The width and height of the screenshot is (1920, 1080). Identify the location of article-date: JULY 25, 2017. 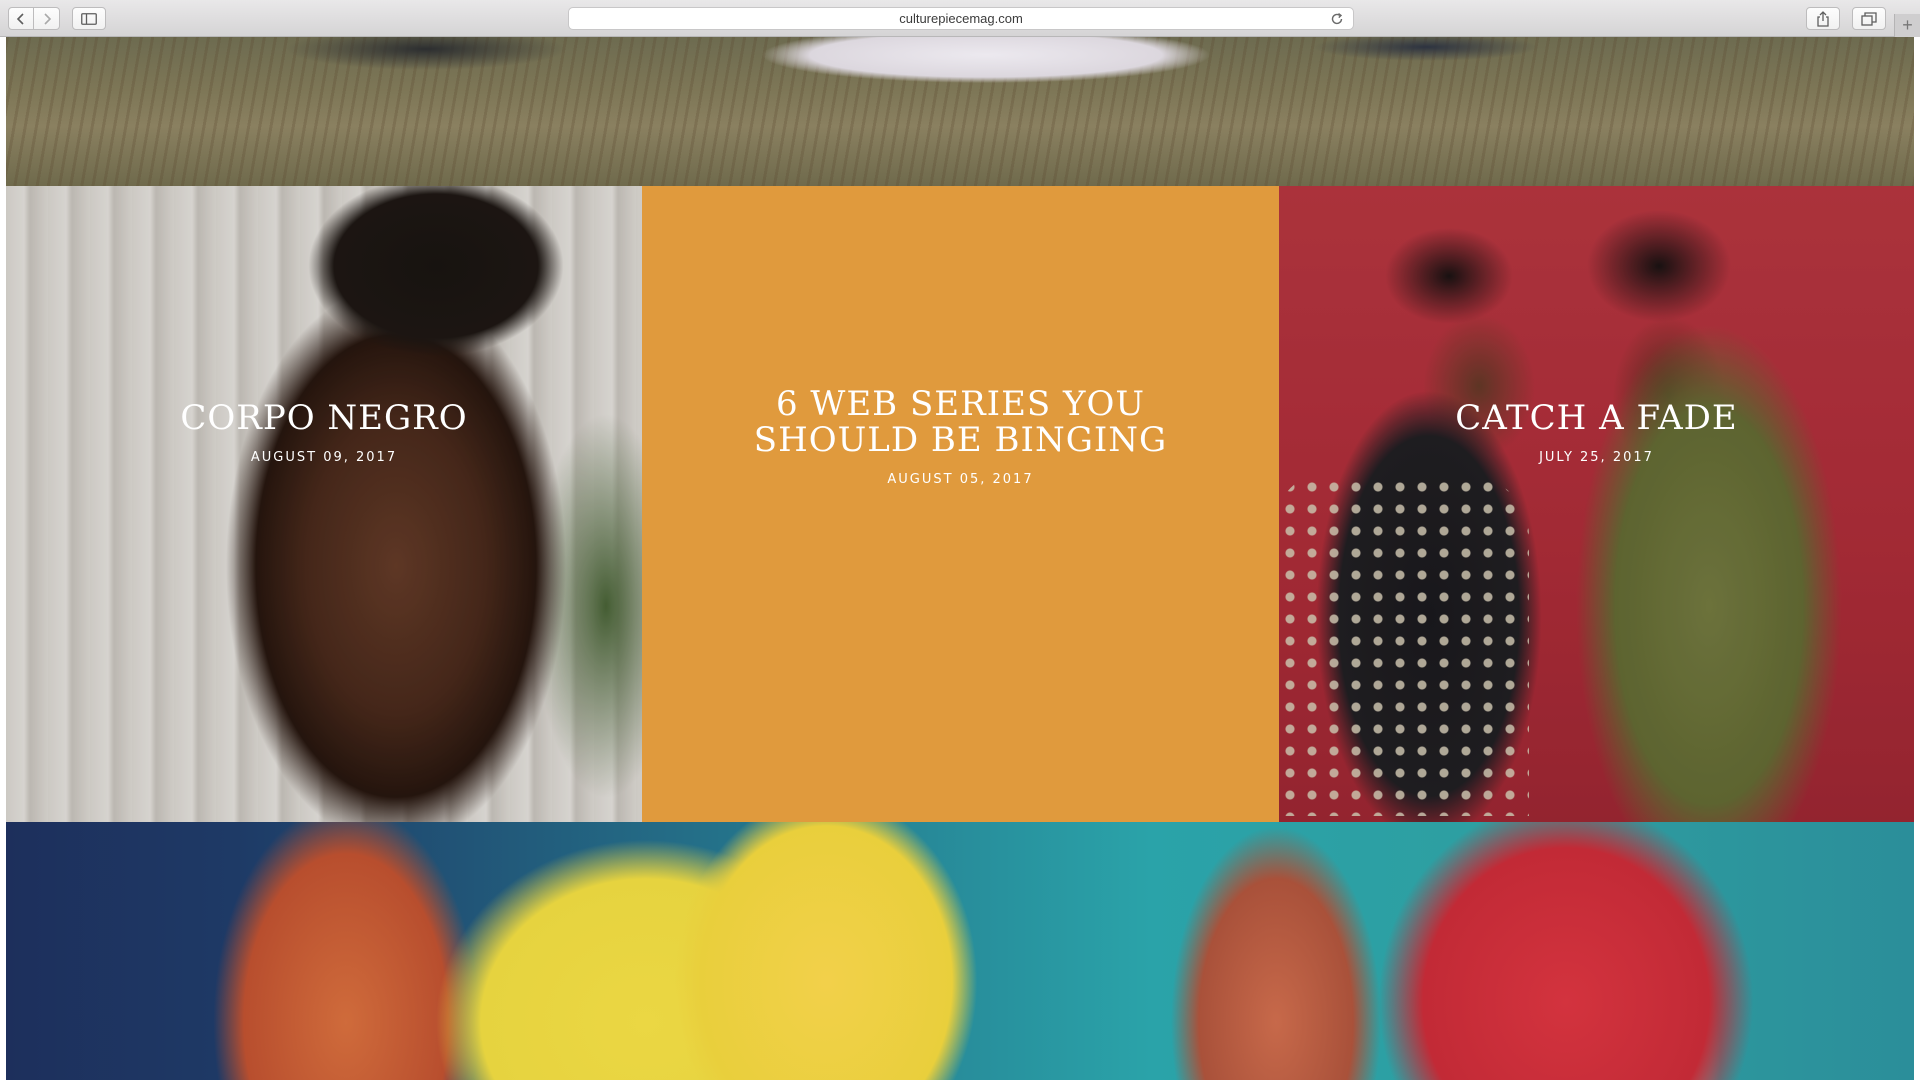
(1596, 457).